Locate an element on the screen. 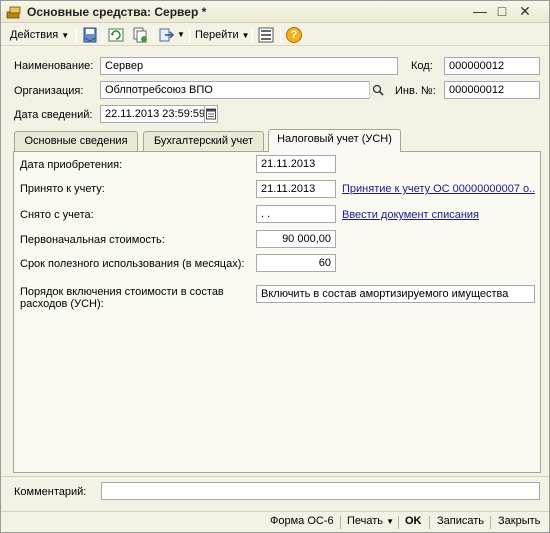 The height and width of the screenshot is (533, 550). arrow-right-icon is located at coordinates (166, 35).